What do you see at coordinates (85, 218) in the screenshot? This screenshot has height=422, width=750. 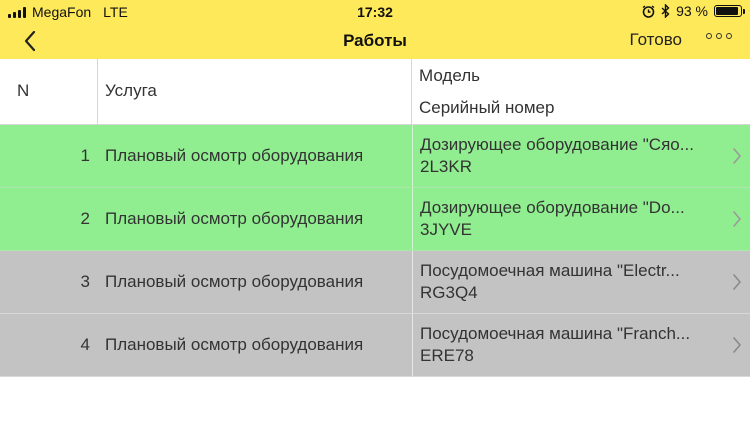 I see `row-number: 2` at bounding box center [85, 218].